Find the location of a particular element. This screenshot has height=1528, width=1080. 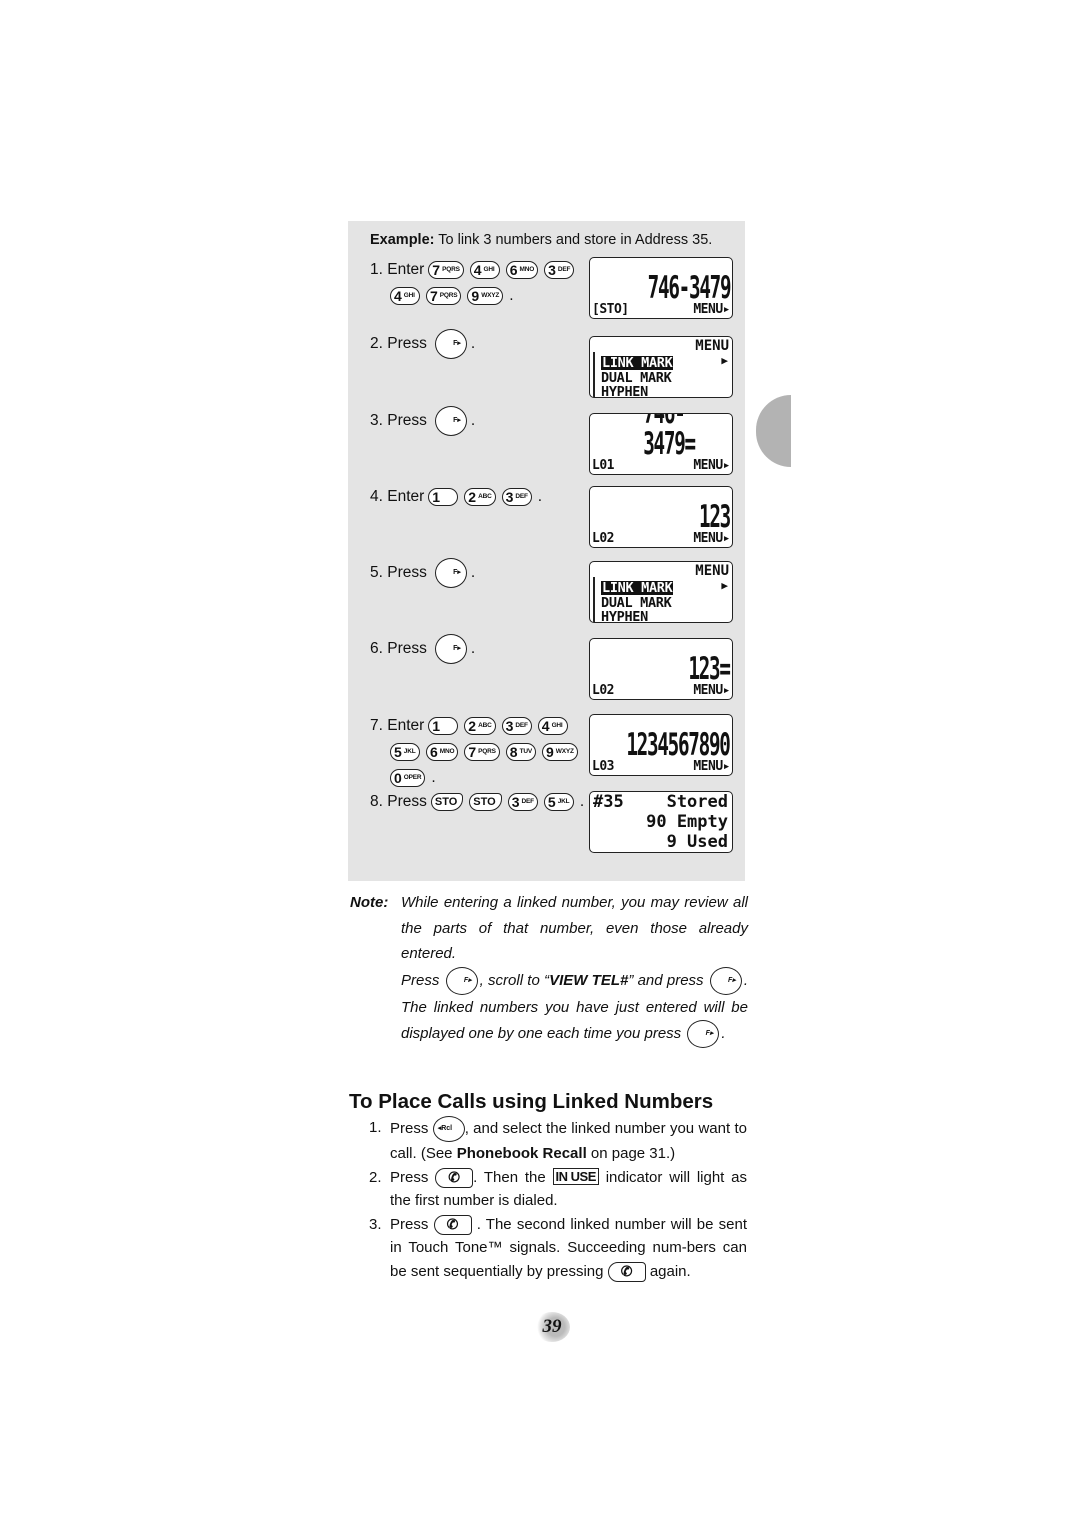

step-text: . Then the is located at coordinates (509, 1177).